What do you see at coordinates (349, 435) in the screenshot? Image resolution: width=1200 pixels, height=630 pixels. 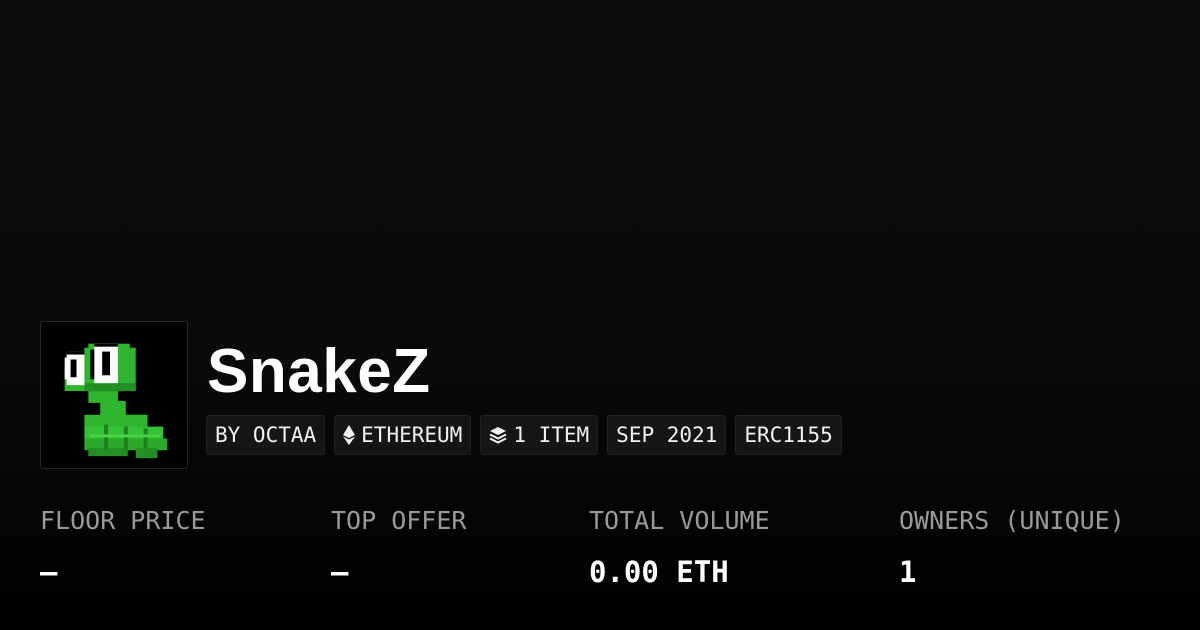 I see `ethereum-icon` at bounding box center [349, 435].